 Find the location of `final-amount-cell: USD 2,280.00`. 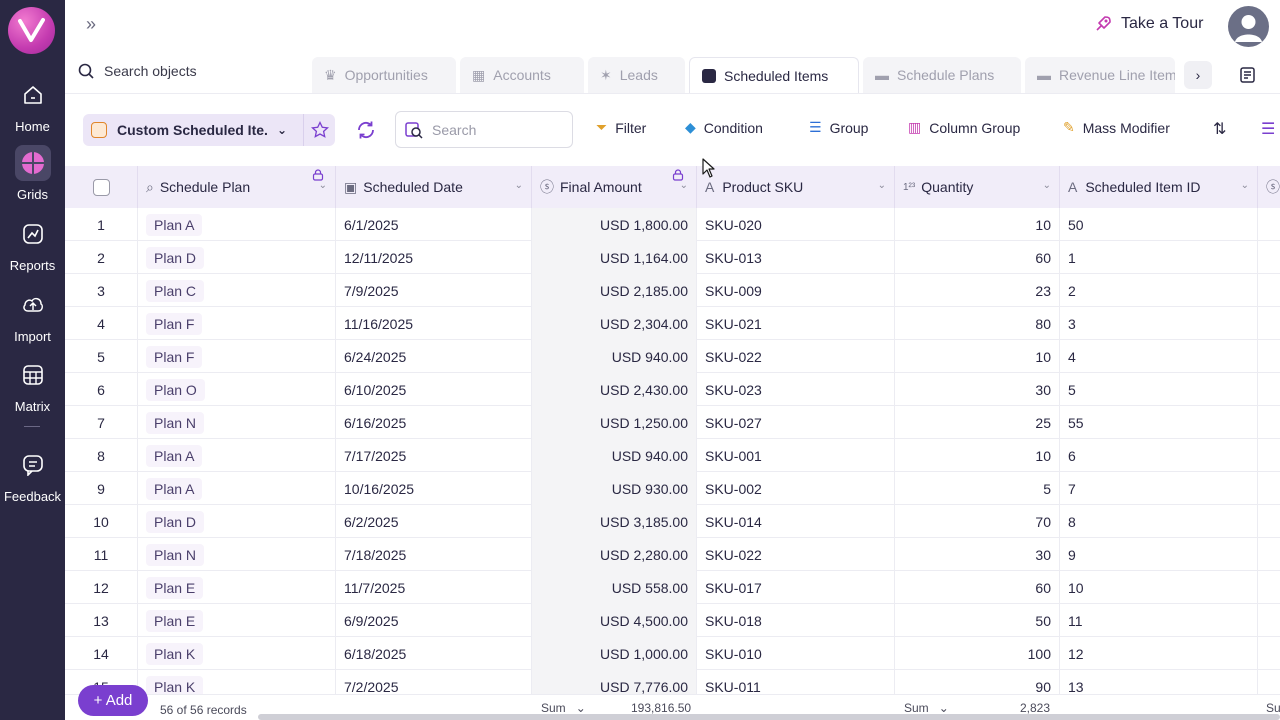

final-amount-cell: USD 2,280.00 is located at coordinates (614, 554).